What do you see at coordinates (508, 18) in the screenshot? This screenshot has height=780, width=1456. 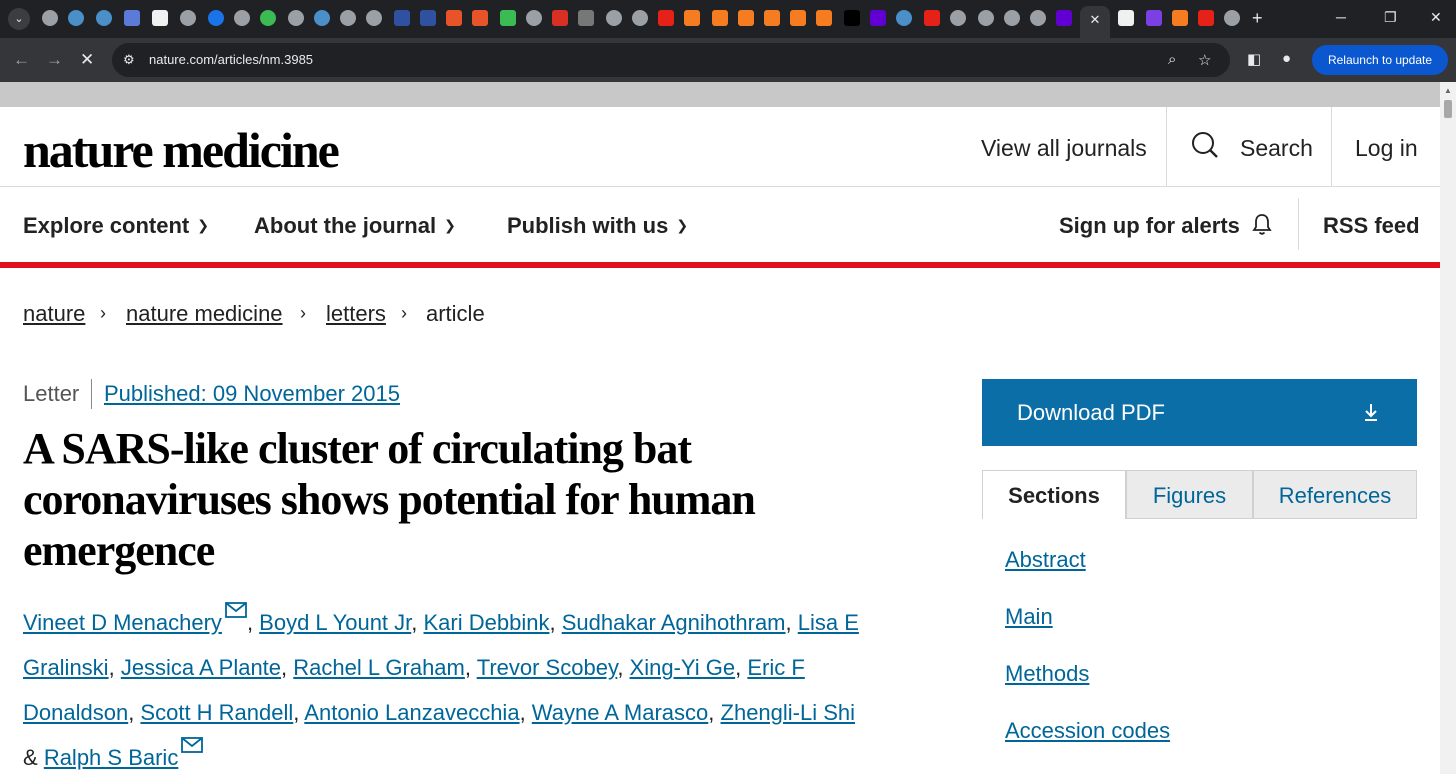 I see `tab-favicon-g-icon` at bounding box center [508, 18].